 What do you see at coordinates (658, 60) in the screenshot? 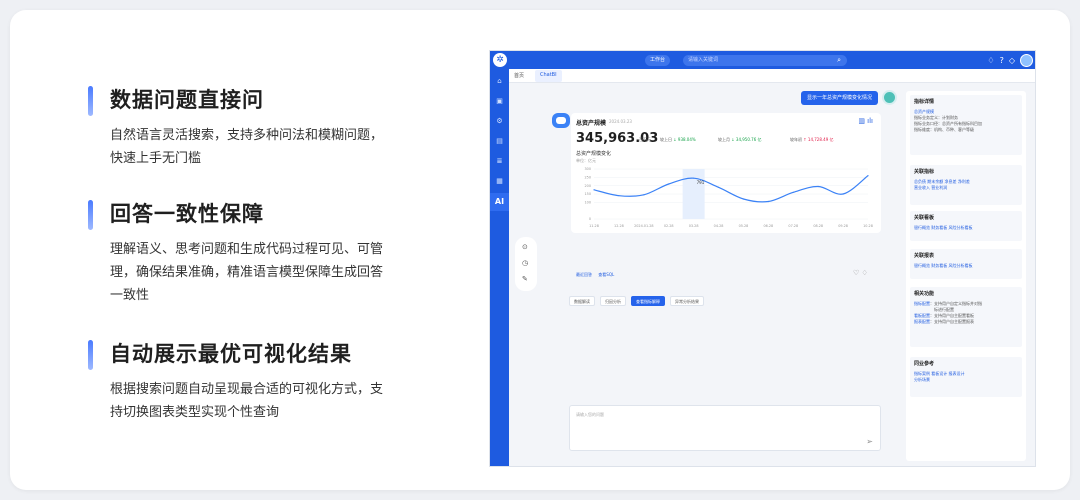
I see `workspace-button: 工作台` at bounding box center [658, 60].